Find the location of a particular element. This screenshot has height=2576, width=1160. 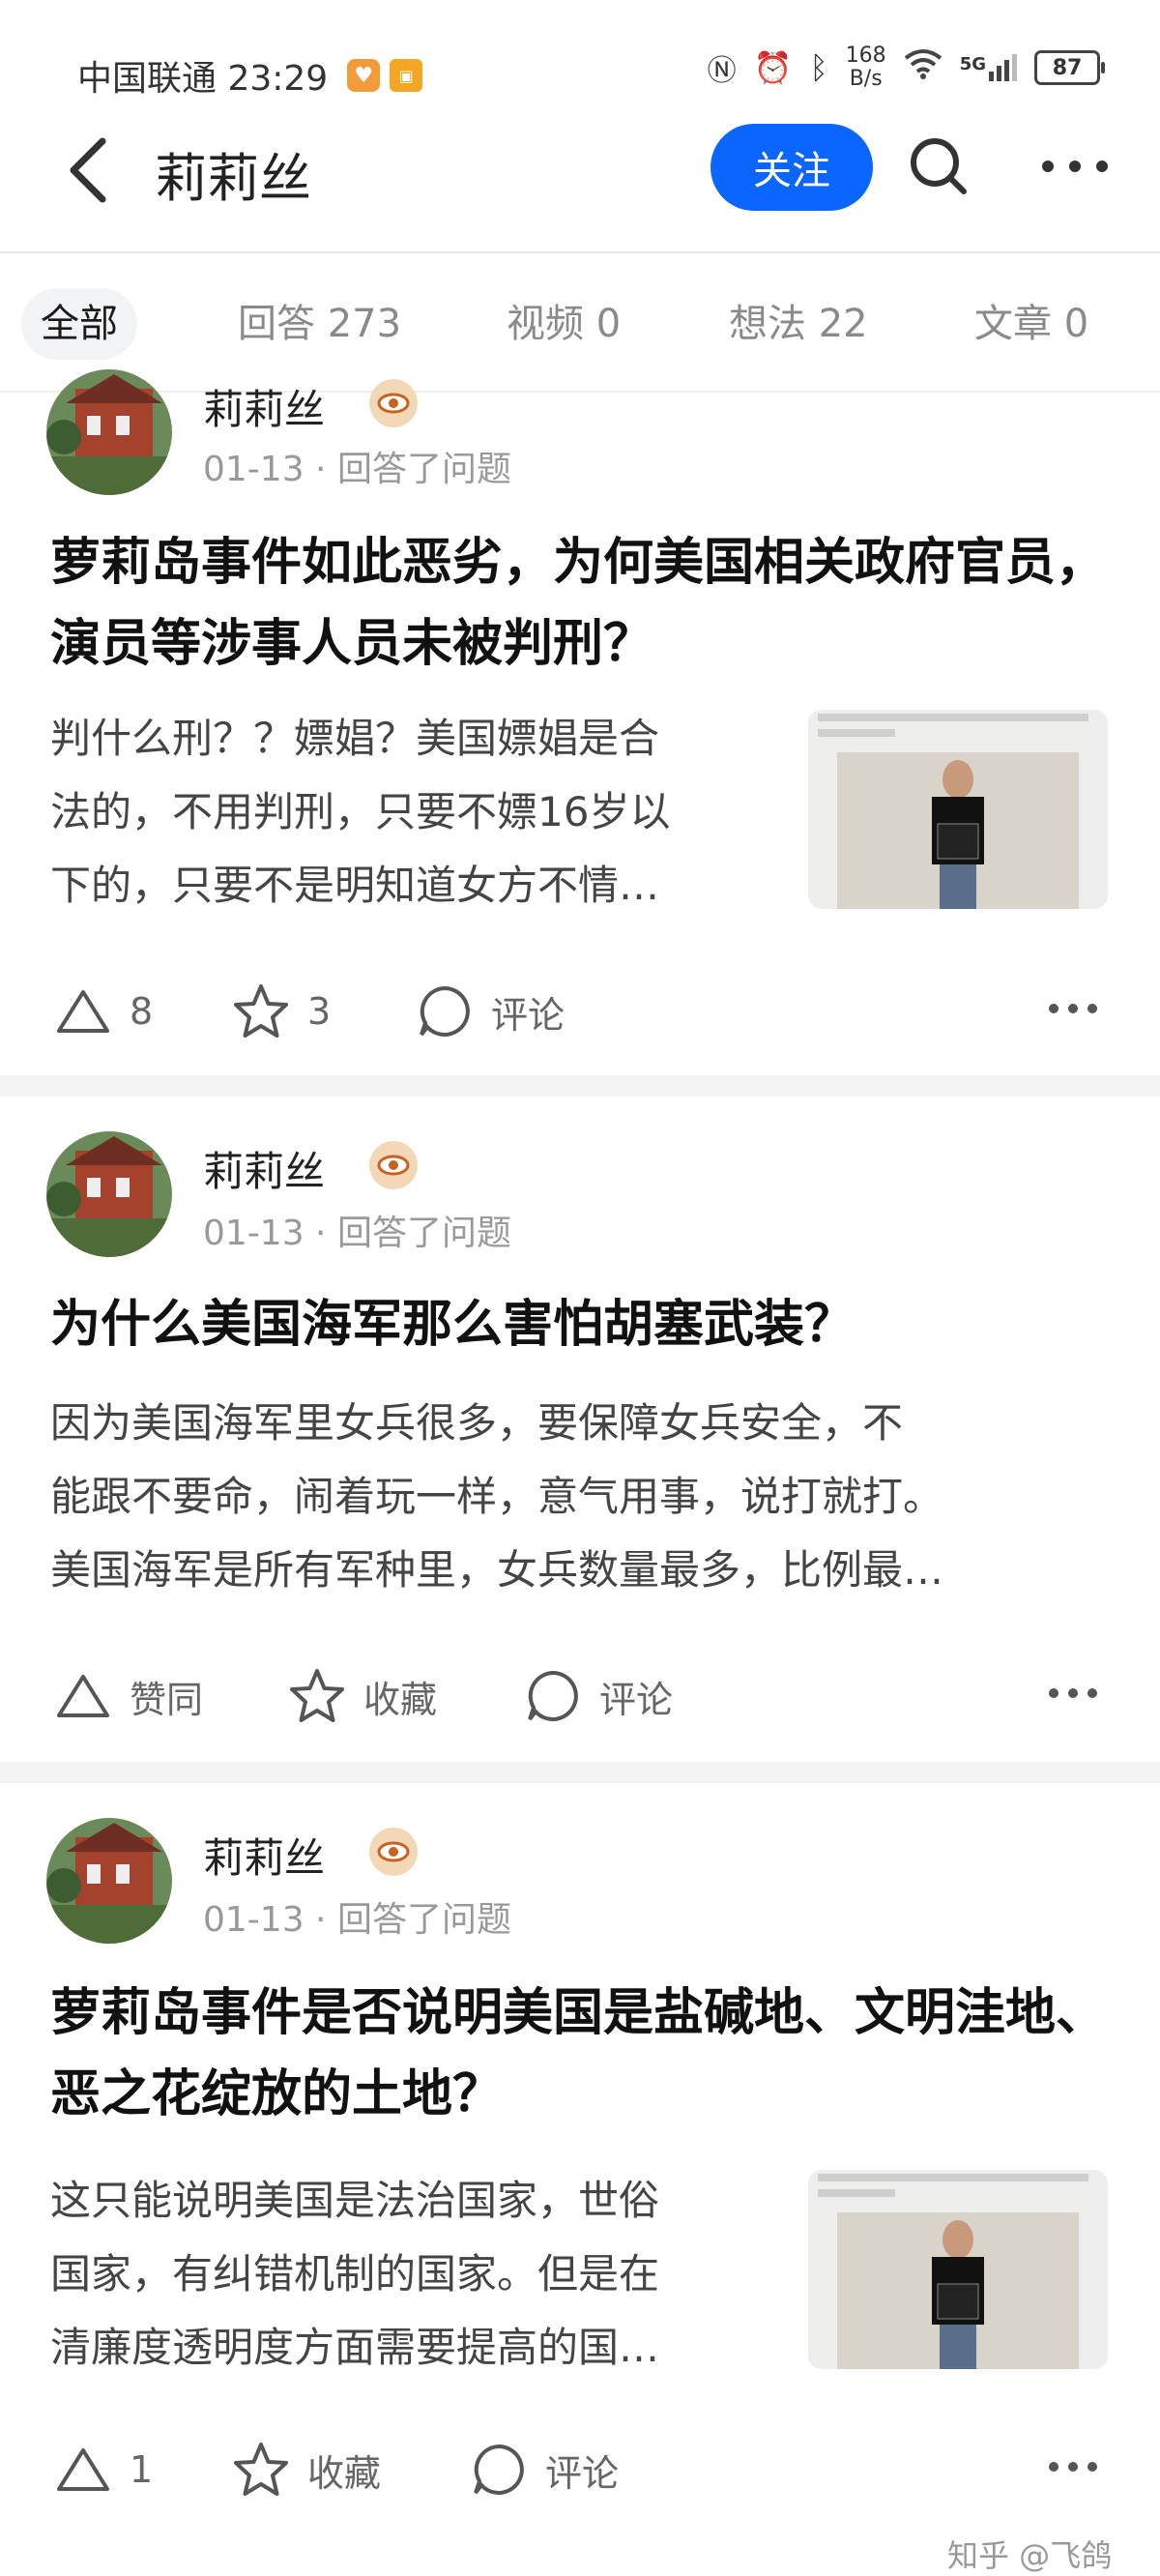

tab-thoughts: 想法 22 is located at coordinates (798, 324).